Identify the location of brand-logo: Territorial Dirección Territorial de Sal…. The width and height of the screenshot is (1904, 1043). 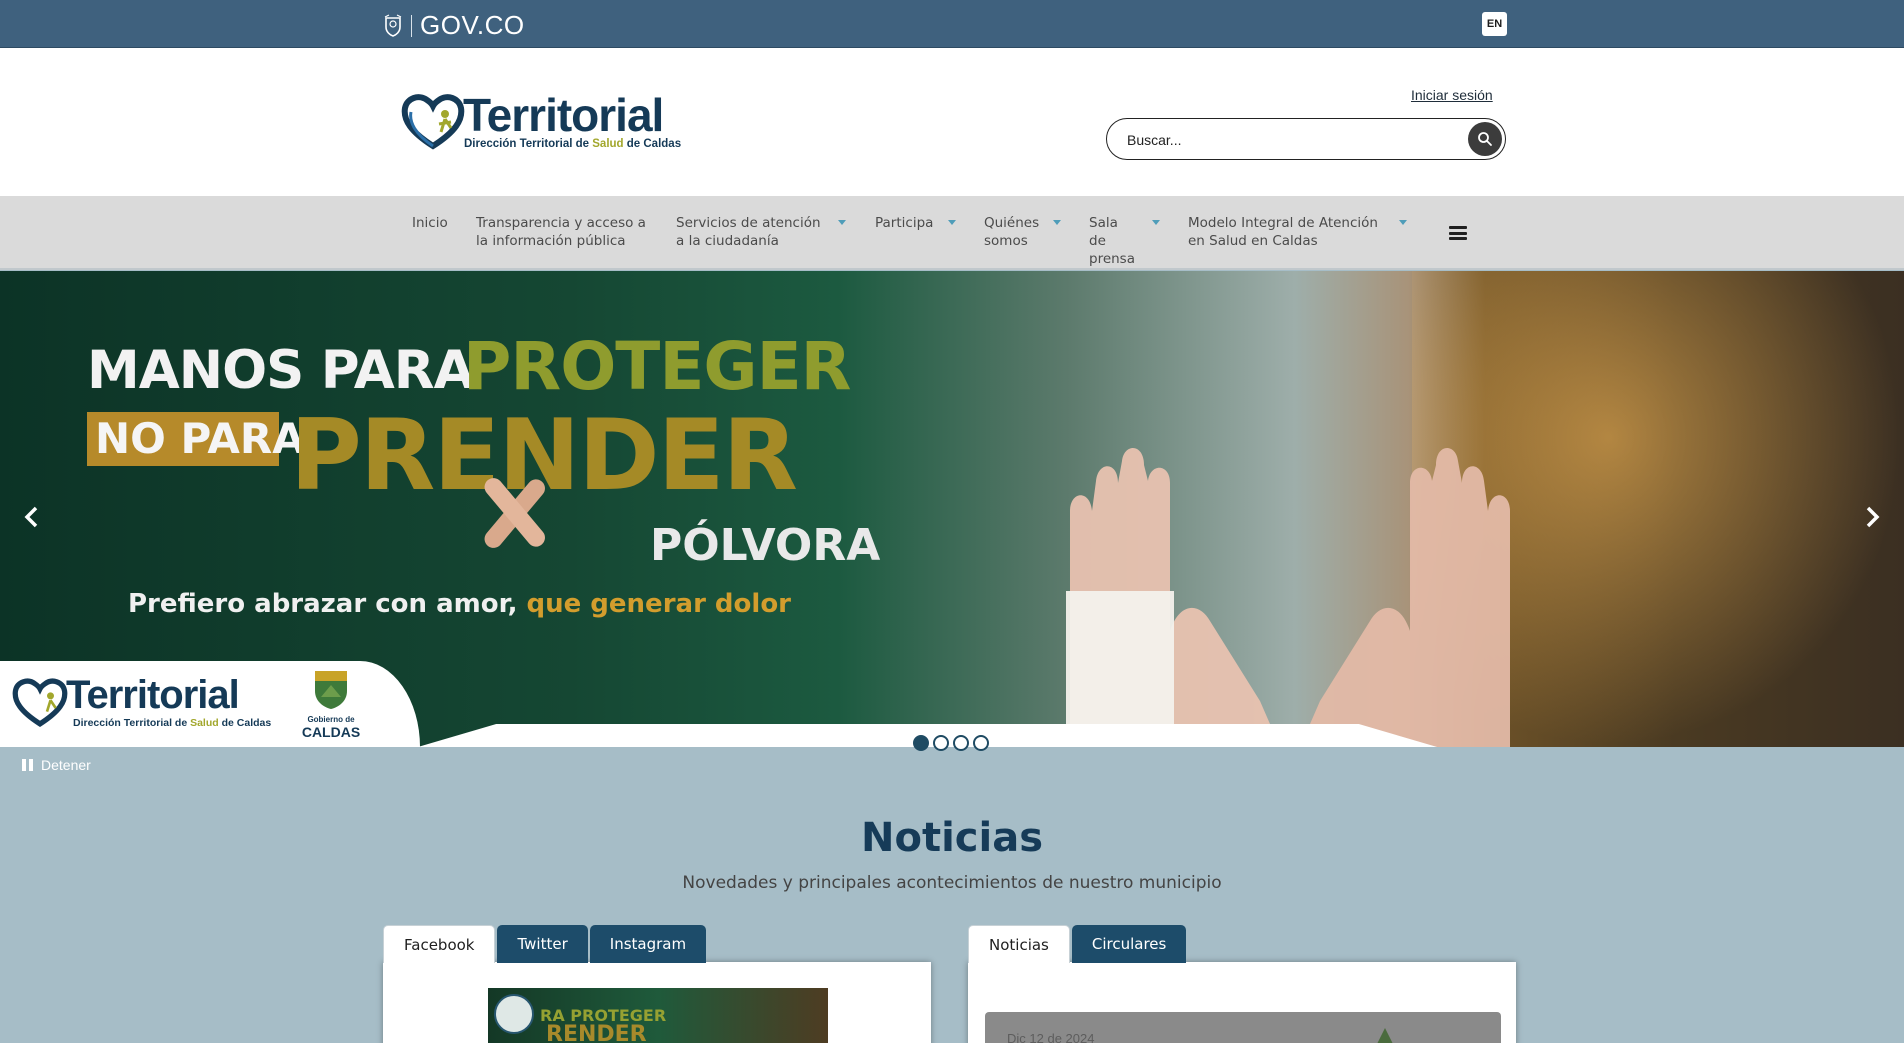
(546, 123).